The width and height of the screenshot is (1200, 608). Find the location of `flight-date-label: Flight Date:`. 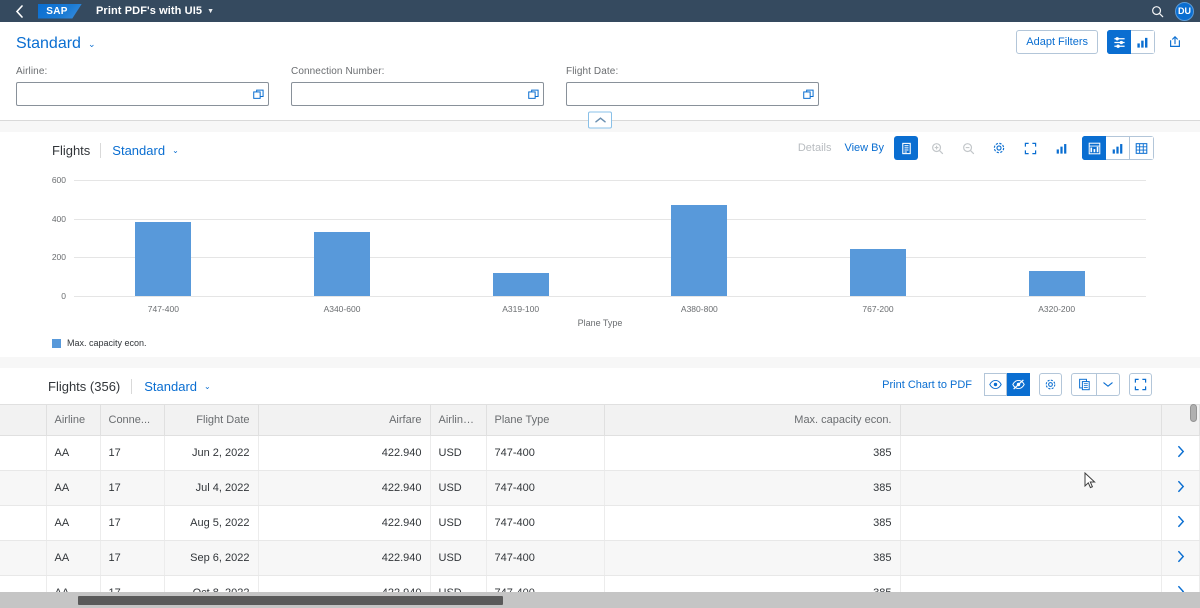

flight-date-label: Flight Date: is located at coordinates (592, 71).